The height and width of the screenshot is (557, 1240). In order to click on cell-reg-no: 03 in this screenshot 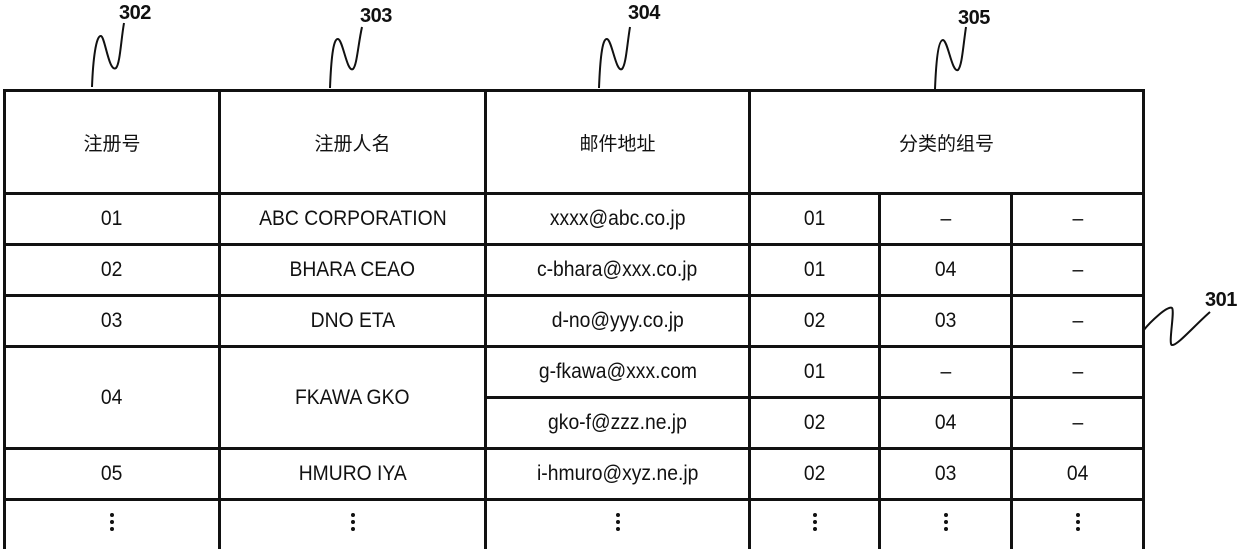, I will do `click(112, 321)`.